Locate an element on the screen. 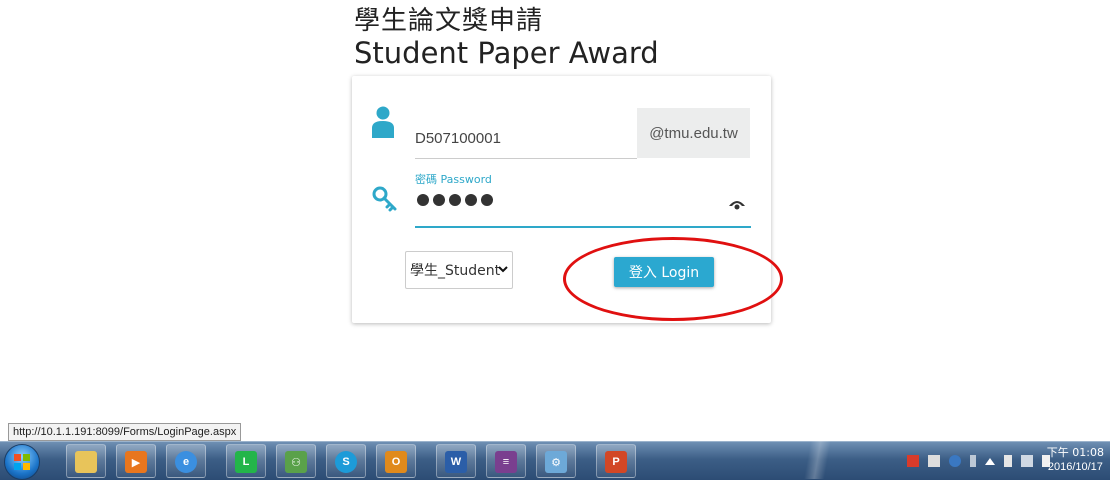 The image size is (1110, 480). pen-tray-icon is located at coordinates (973, 461).